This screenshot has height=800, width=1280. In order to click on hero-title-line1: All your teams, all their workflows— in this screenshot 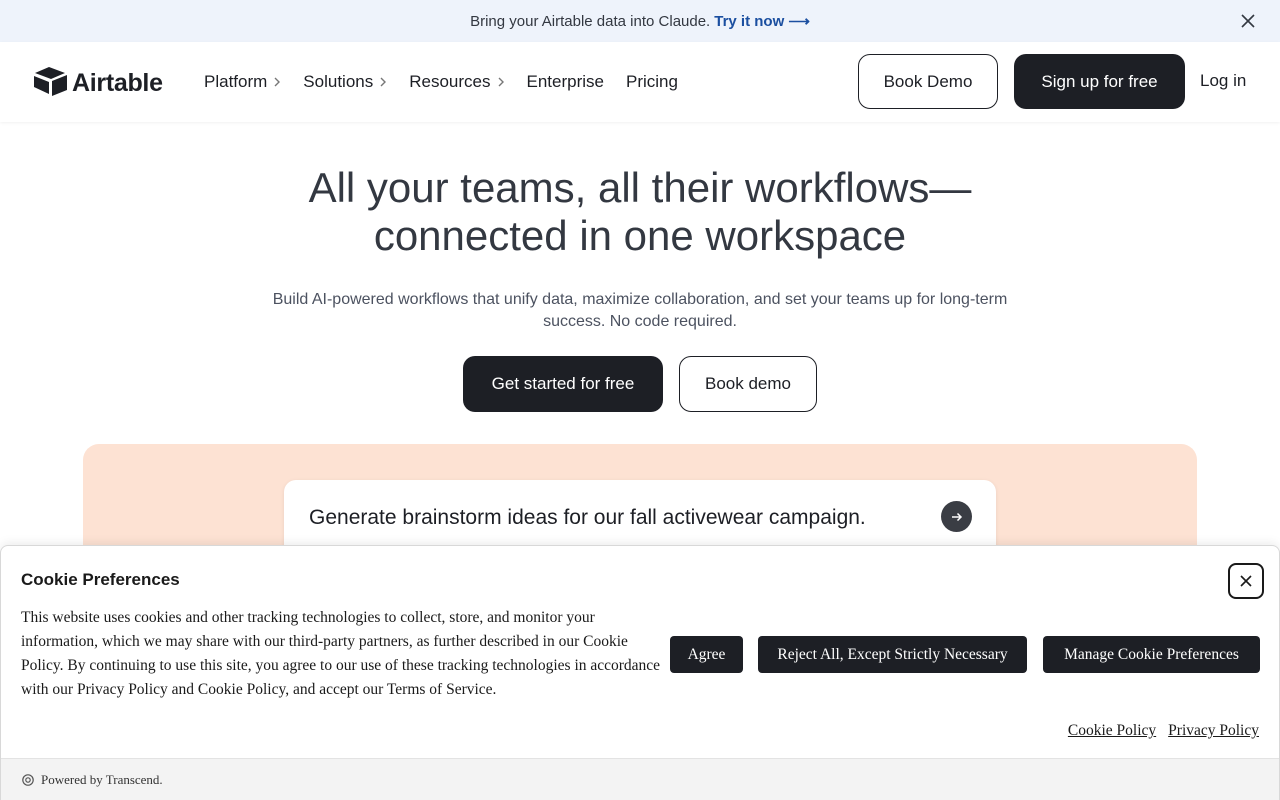, I will do `click(640, 187)`.